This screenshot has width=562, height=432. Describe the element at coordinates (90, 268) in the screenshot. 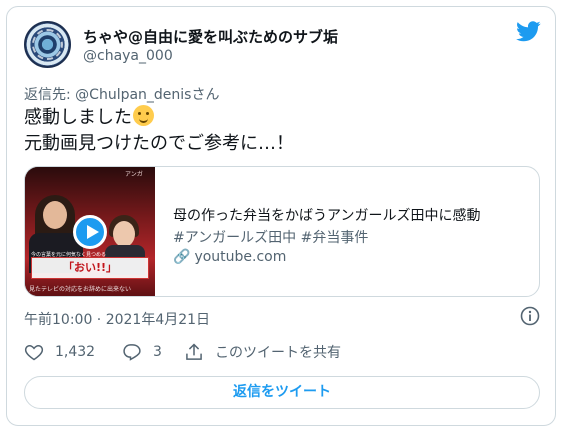

I see `thumbnail-caption: 「おい!!」` at that location.